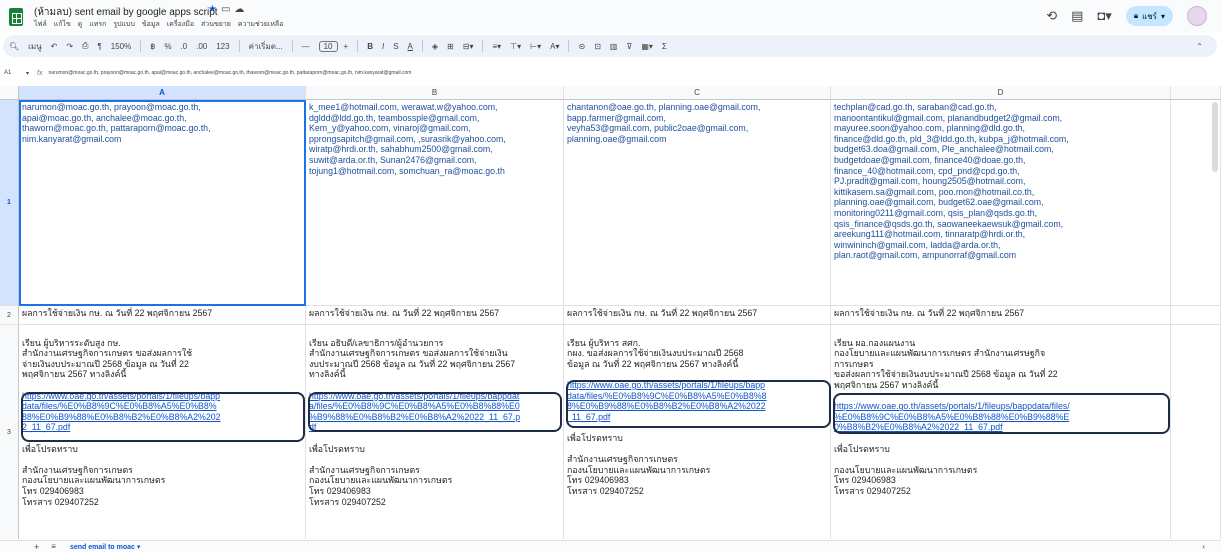 The height and width of the screenshot is (552, 1221). Describe the element at coordinates (515, 46) in the screenshot. I see `vertical-align-icon: ⊤▾` at that location.